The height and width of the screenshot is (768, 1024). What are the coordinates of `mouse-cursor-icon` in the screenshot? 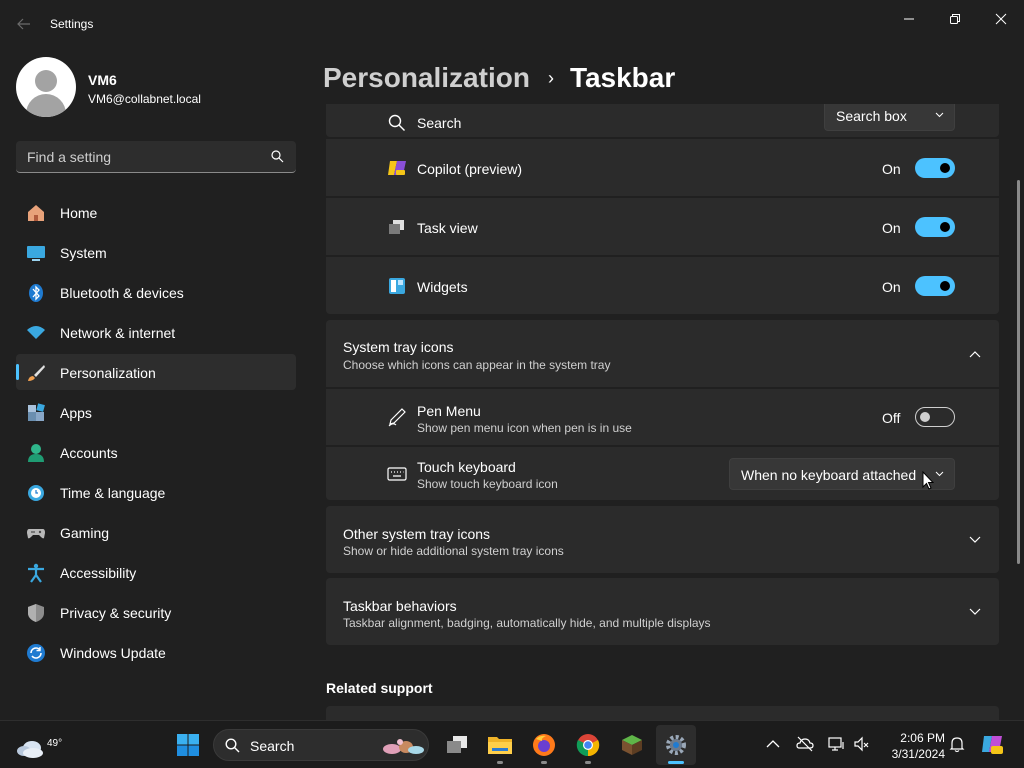 It's located at (928, 480).